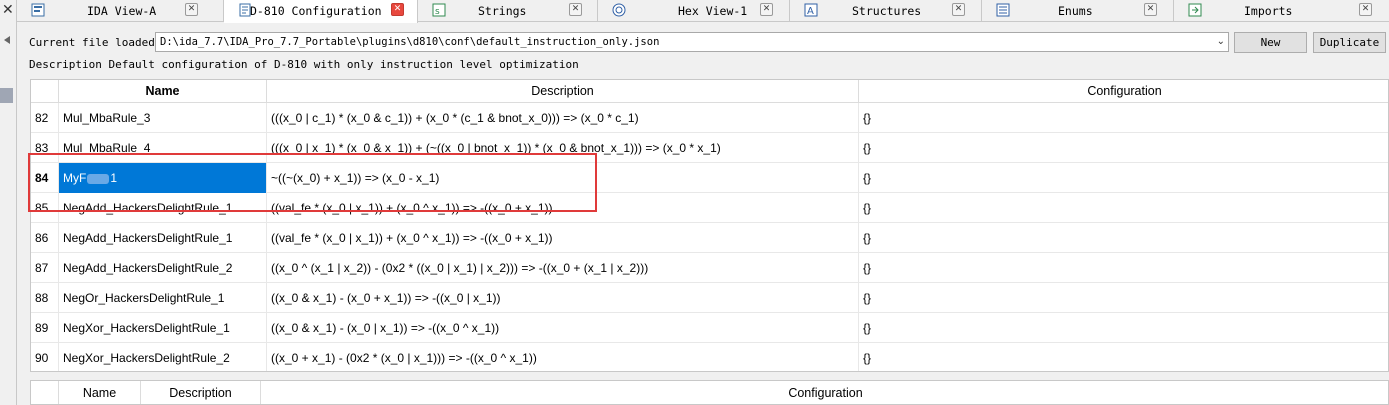 This screenshot has height=405, width=1389. I want to click on tab-ida-view-a: IDA View-A ✕, so click(120, 11).